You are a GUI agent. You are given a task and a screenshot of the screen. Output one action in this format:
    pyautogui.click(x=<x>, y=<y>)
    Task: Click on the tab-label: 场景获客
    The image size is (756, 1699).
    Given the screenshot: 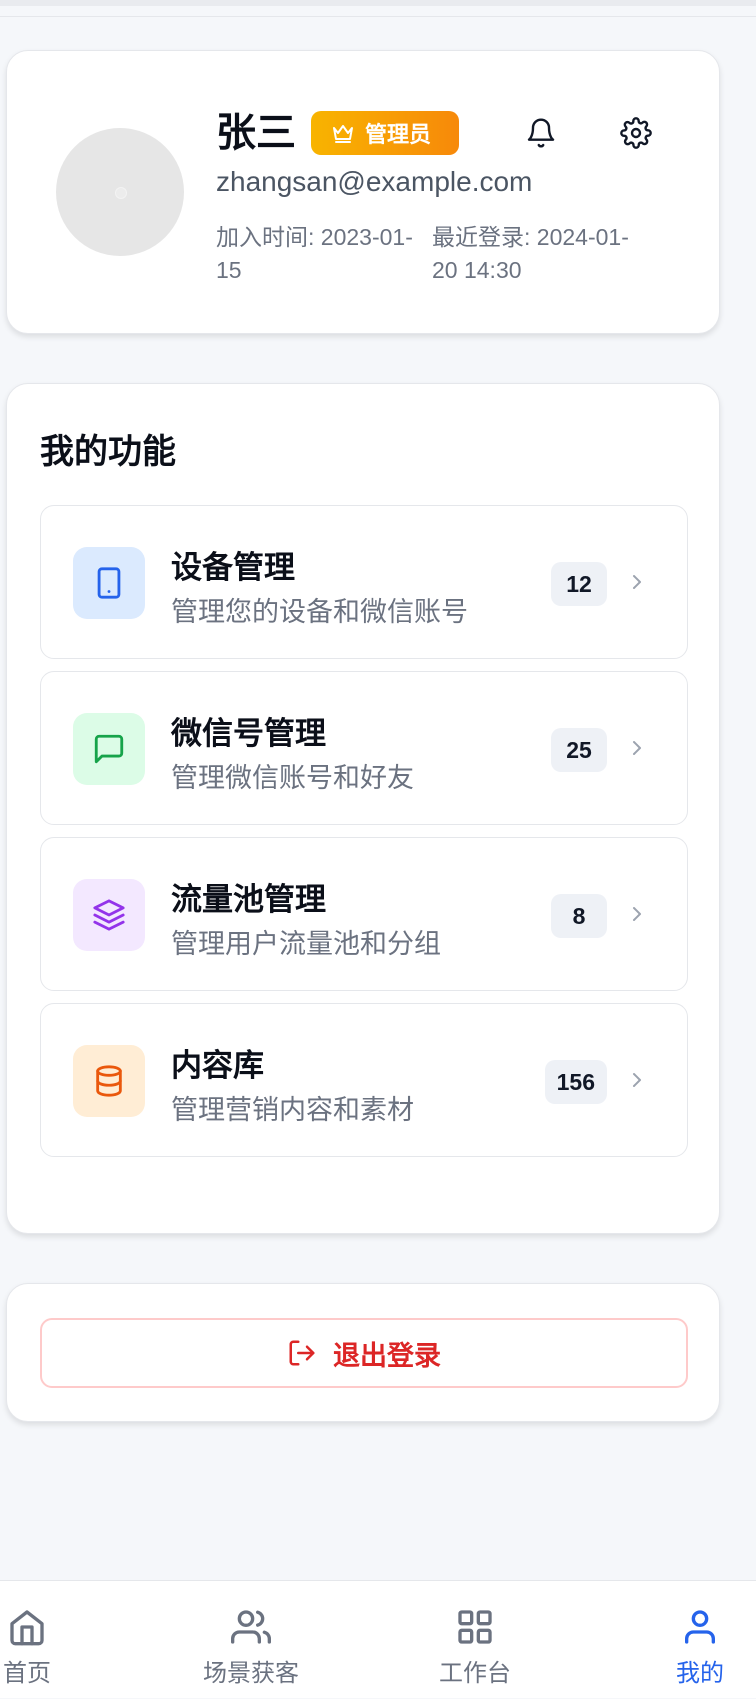 What is the action you would take?
    pyautogui.click(x=251, y=1673)
    